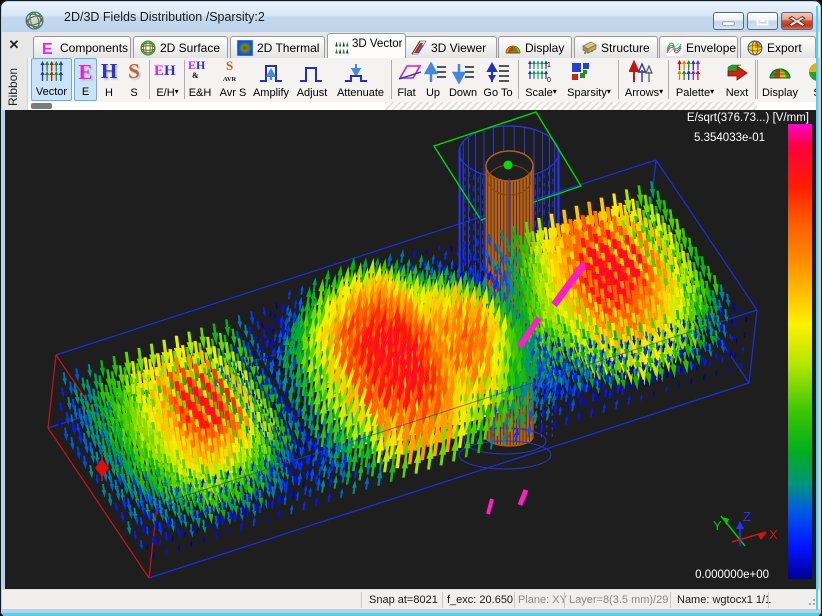 Image resolution: width=822 pixels, height=616 pixels. What do you see at coordinates (549, 80) in the screenshot?
I see `svg-text: 0` at bounding box center [549, 80].